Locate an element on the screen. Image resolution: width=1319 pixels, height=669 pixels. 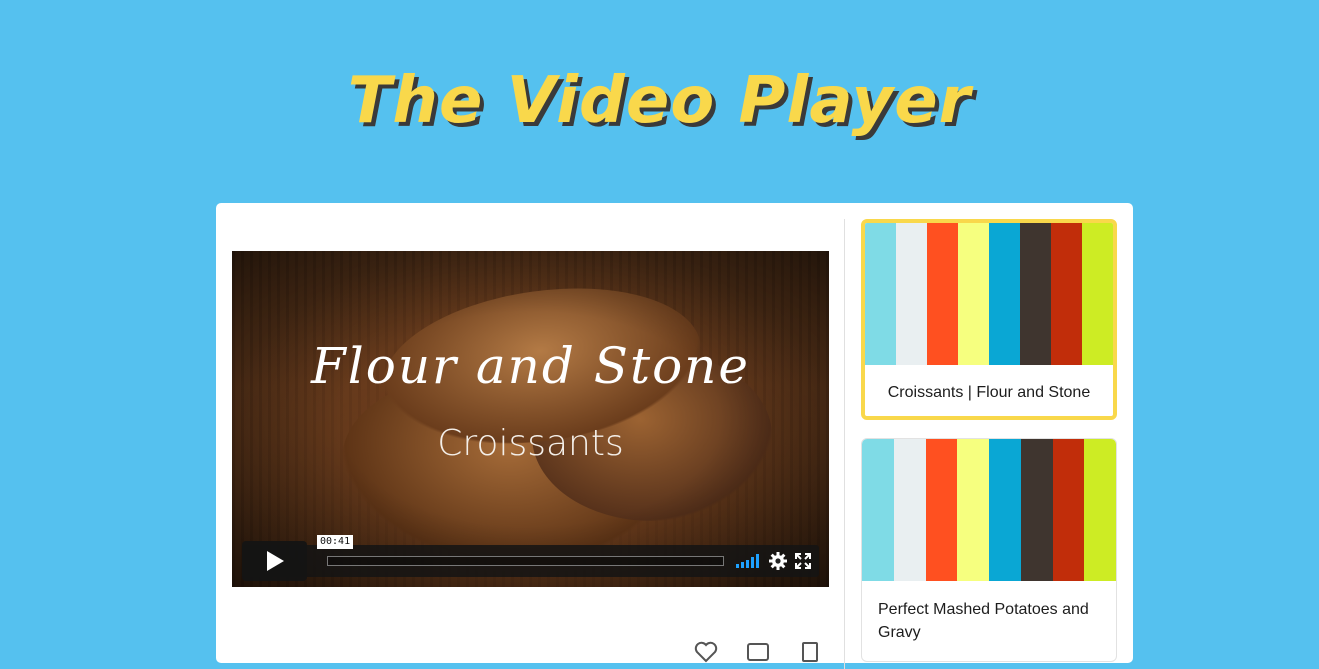
play-icon is located at coordinates (275, 561).